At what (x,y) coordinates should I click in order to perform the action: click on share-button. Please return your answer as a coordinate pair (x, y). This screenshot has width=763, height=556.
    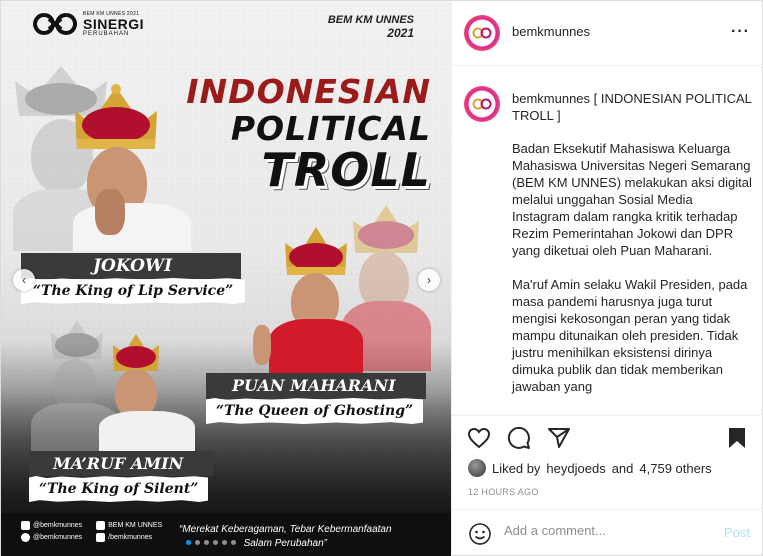
    Looking at the image, I should click on (559, 438).